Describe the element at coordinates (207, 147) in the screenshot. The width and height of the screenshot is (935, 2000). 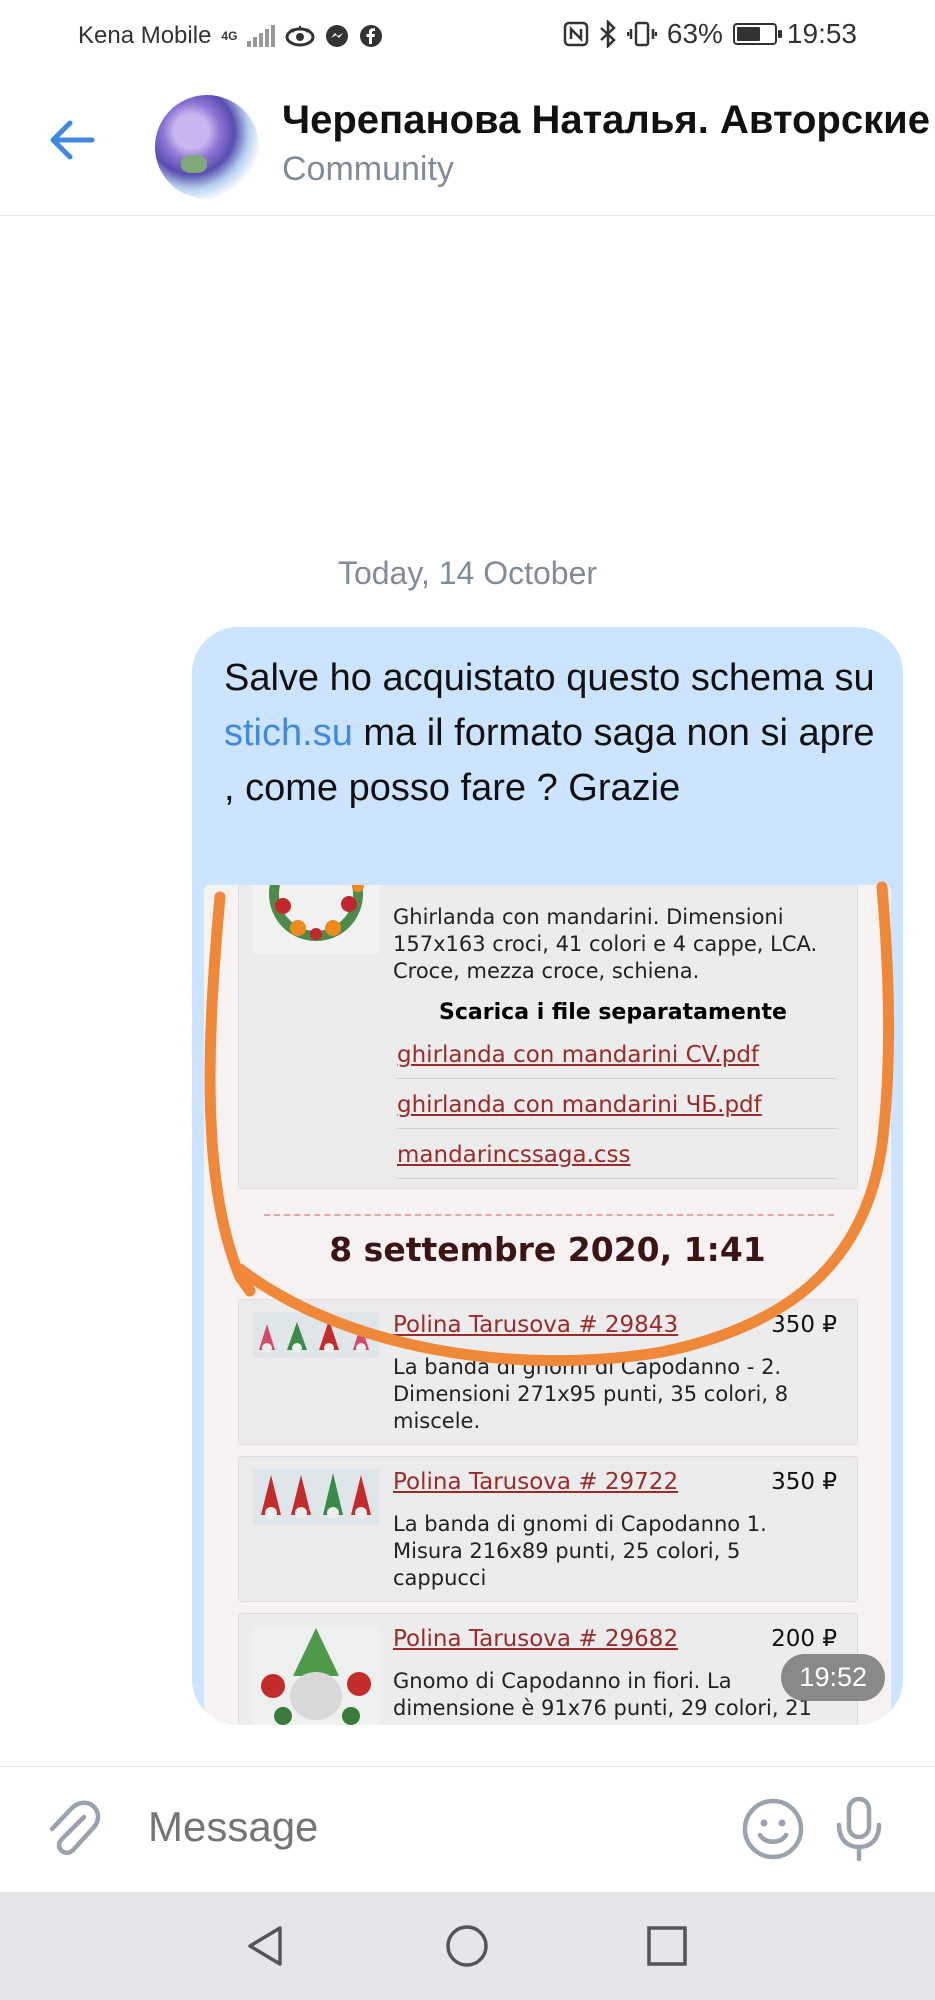
I see `avatar` at that location.